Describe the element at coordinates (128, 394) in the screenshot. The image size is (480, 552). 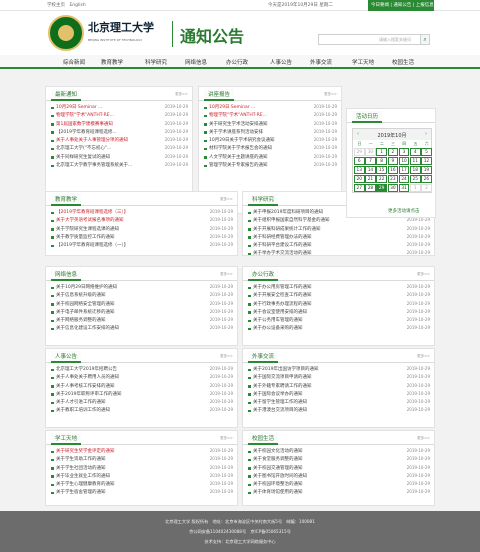
I see `notice-title: 关于2019年职称评审工作的通知` at that location.